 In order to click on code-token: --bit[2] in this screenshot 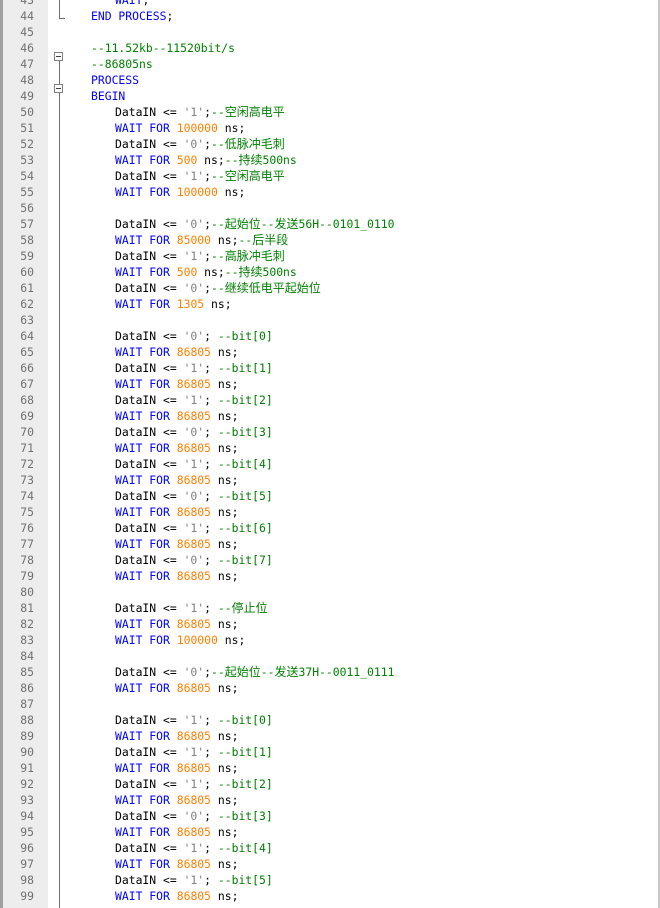, I will do `click(245, 784)`.